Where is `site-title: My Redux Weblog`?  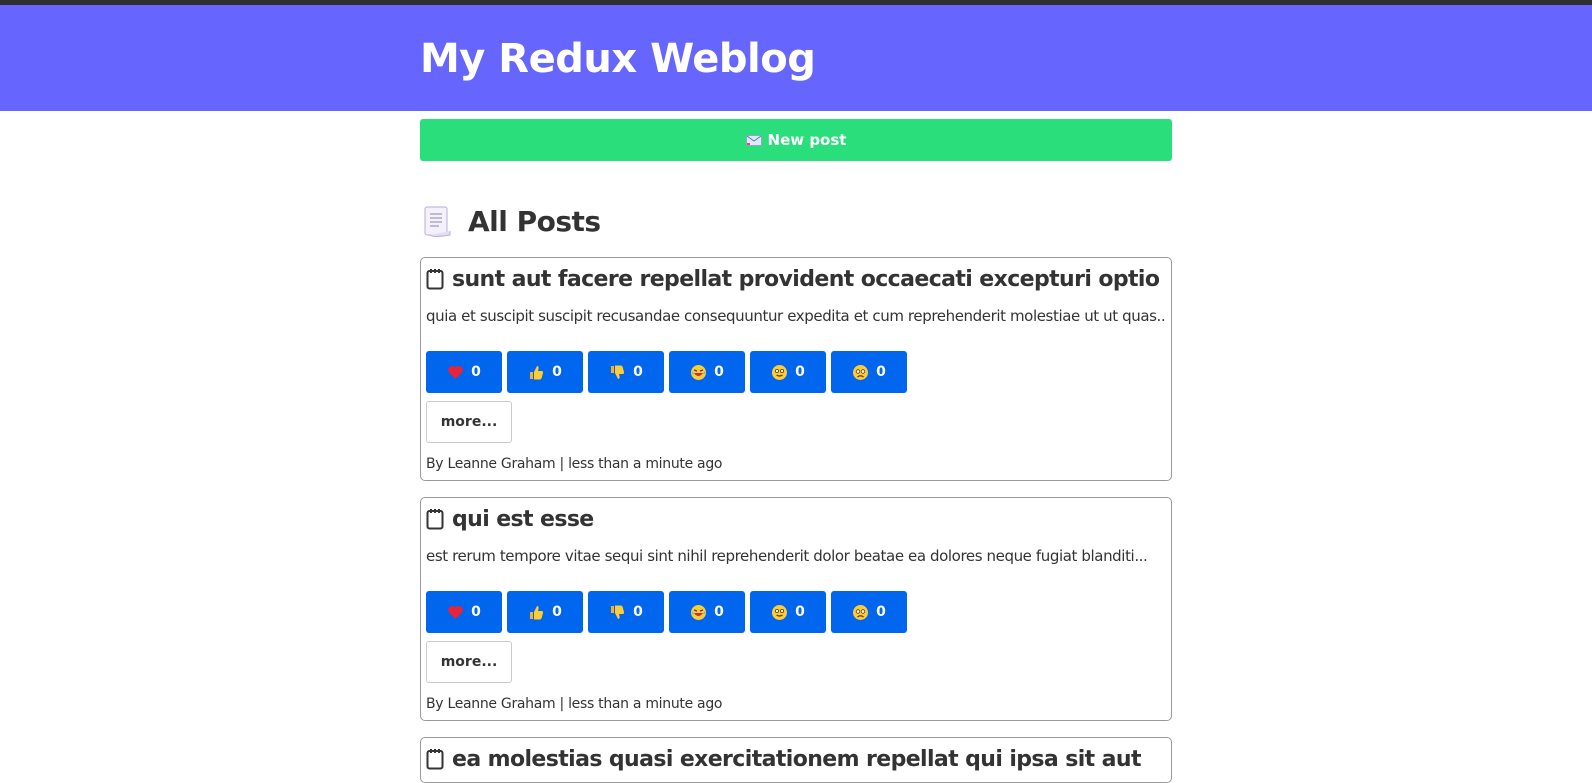 site-title: My Redux Weblog is located at coordinates (796, 45).